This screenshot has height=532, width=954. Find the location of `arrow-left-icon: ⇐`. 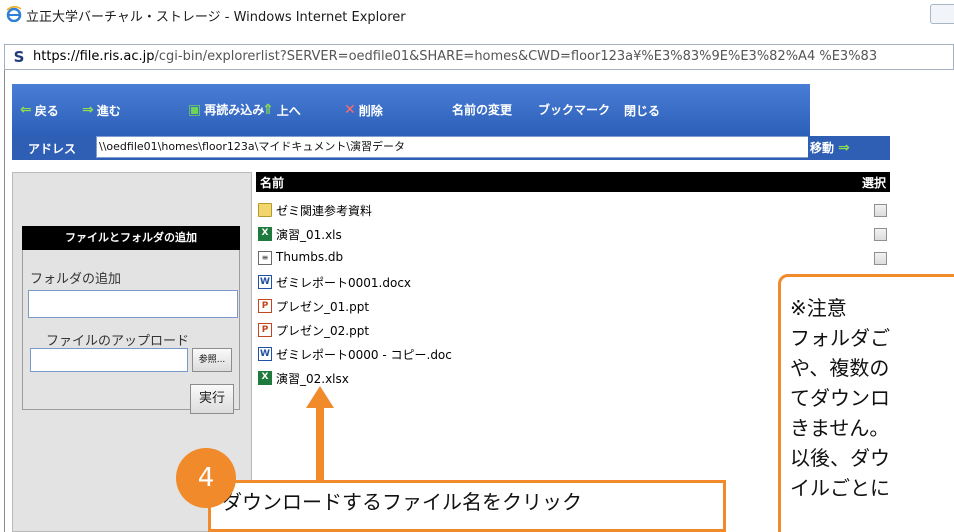

arrow-left-icon: ⇐ is located at coordinates (26, 110).